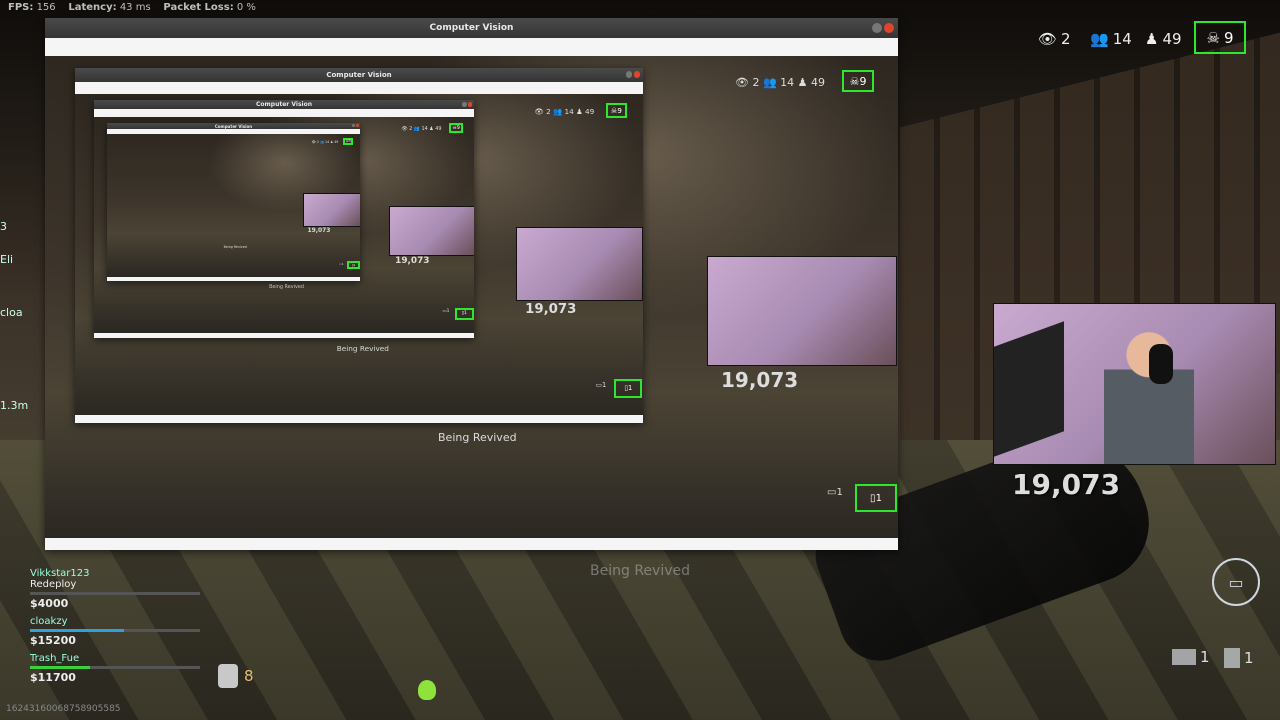  What do you see at coordinates (1163, 39) in the screenshot?
I see `players-remaining: ♟ 49` at bounding box center [1163, 39].